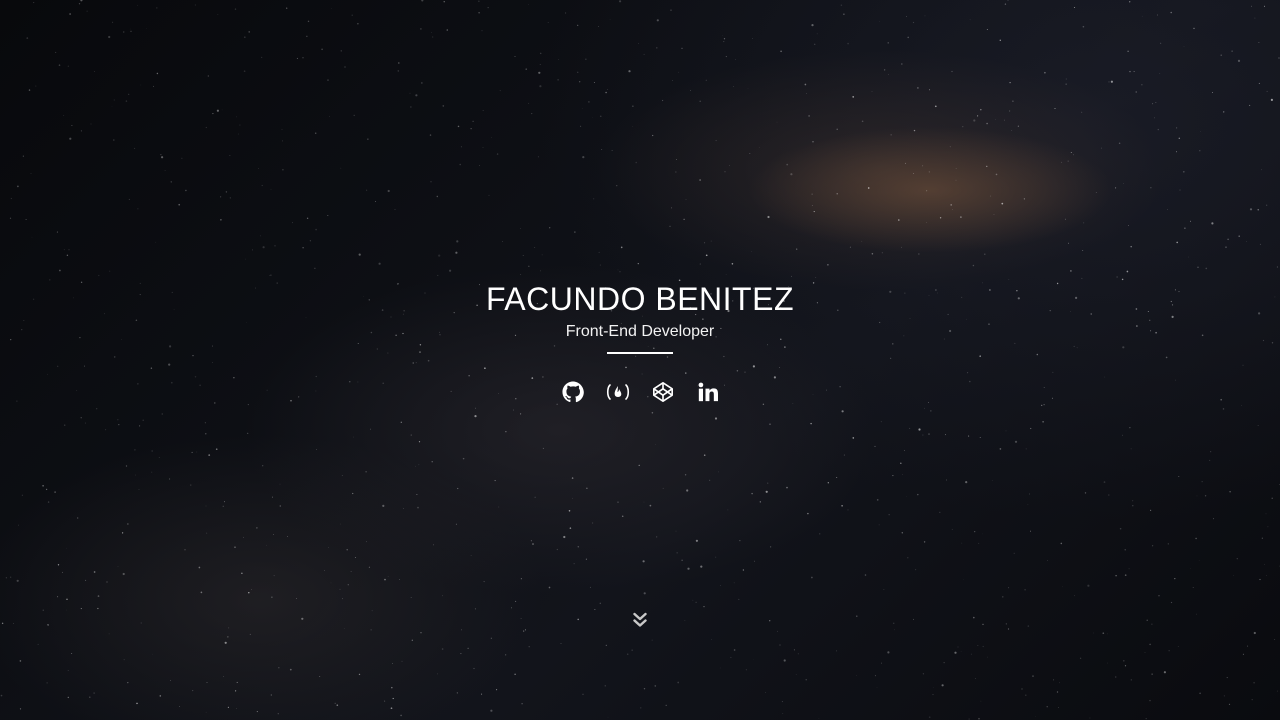 The width and height of the screenshot is (1280, 720). What do you see at coordinates (640, 299) in the screenshot?
I see `page-title: FACUNDO BENITEZ` at bounding box center [640, 299].